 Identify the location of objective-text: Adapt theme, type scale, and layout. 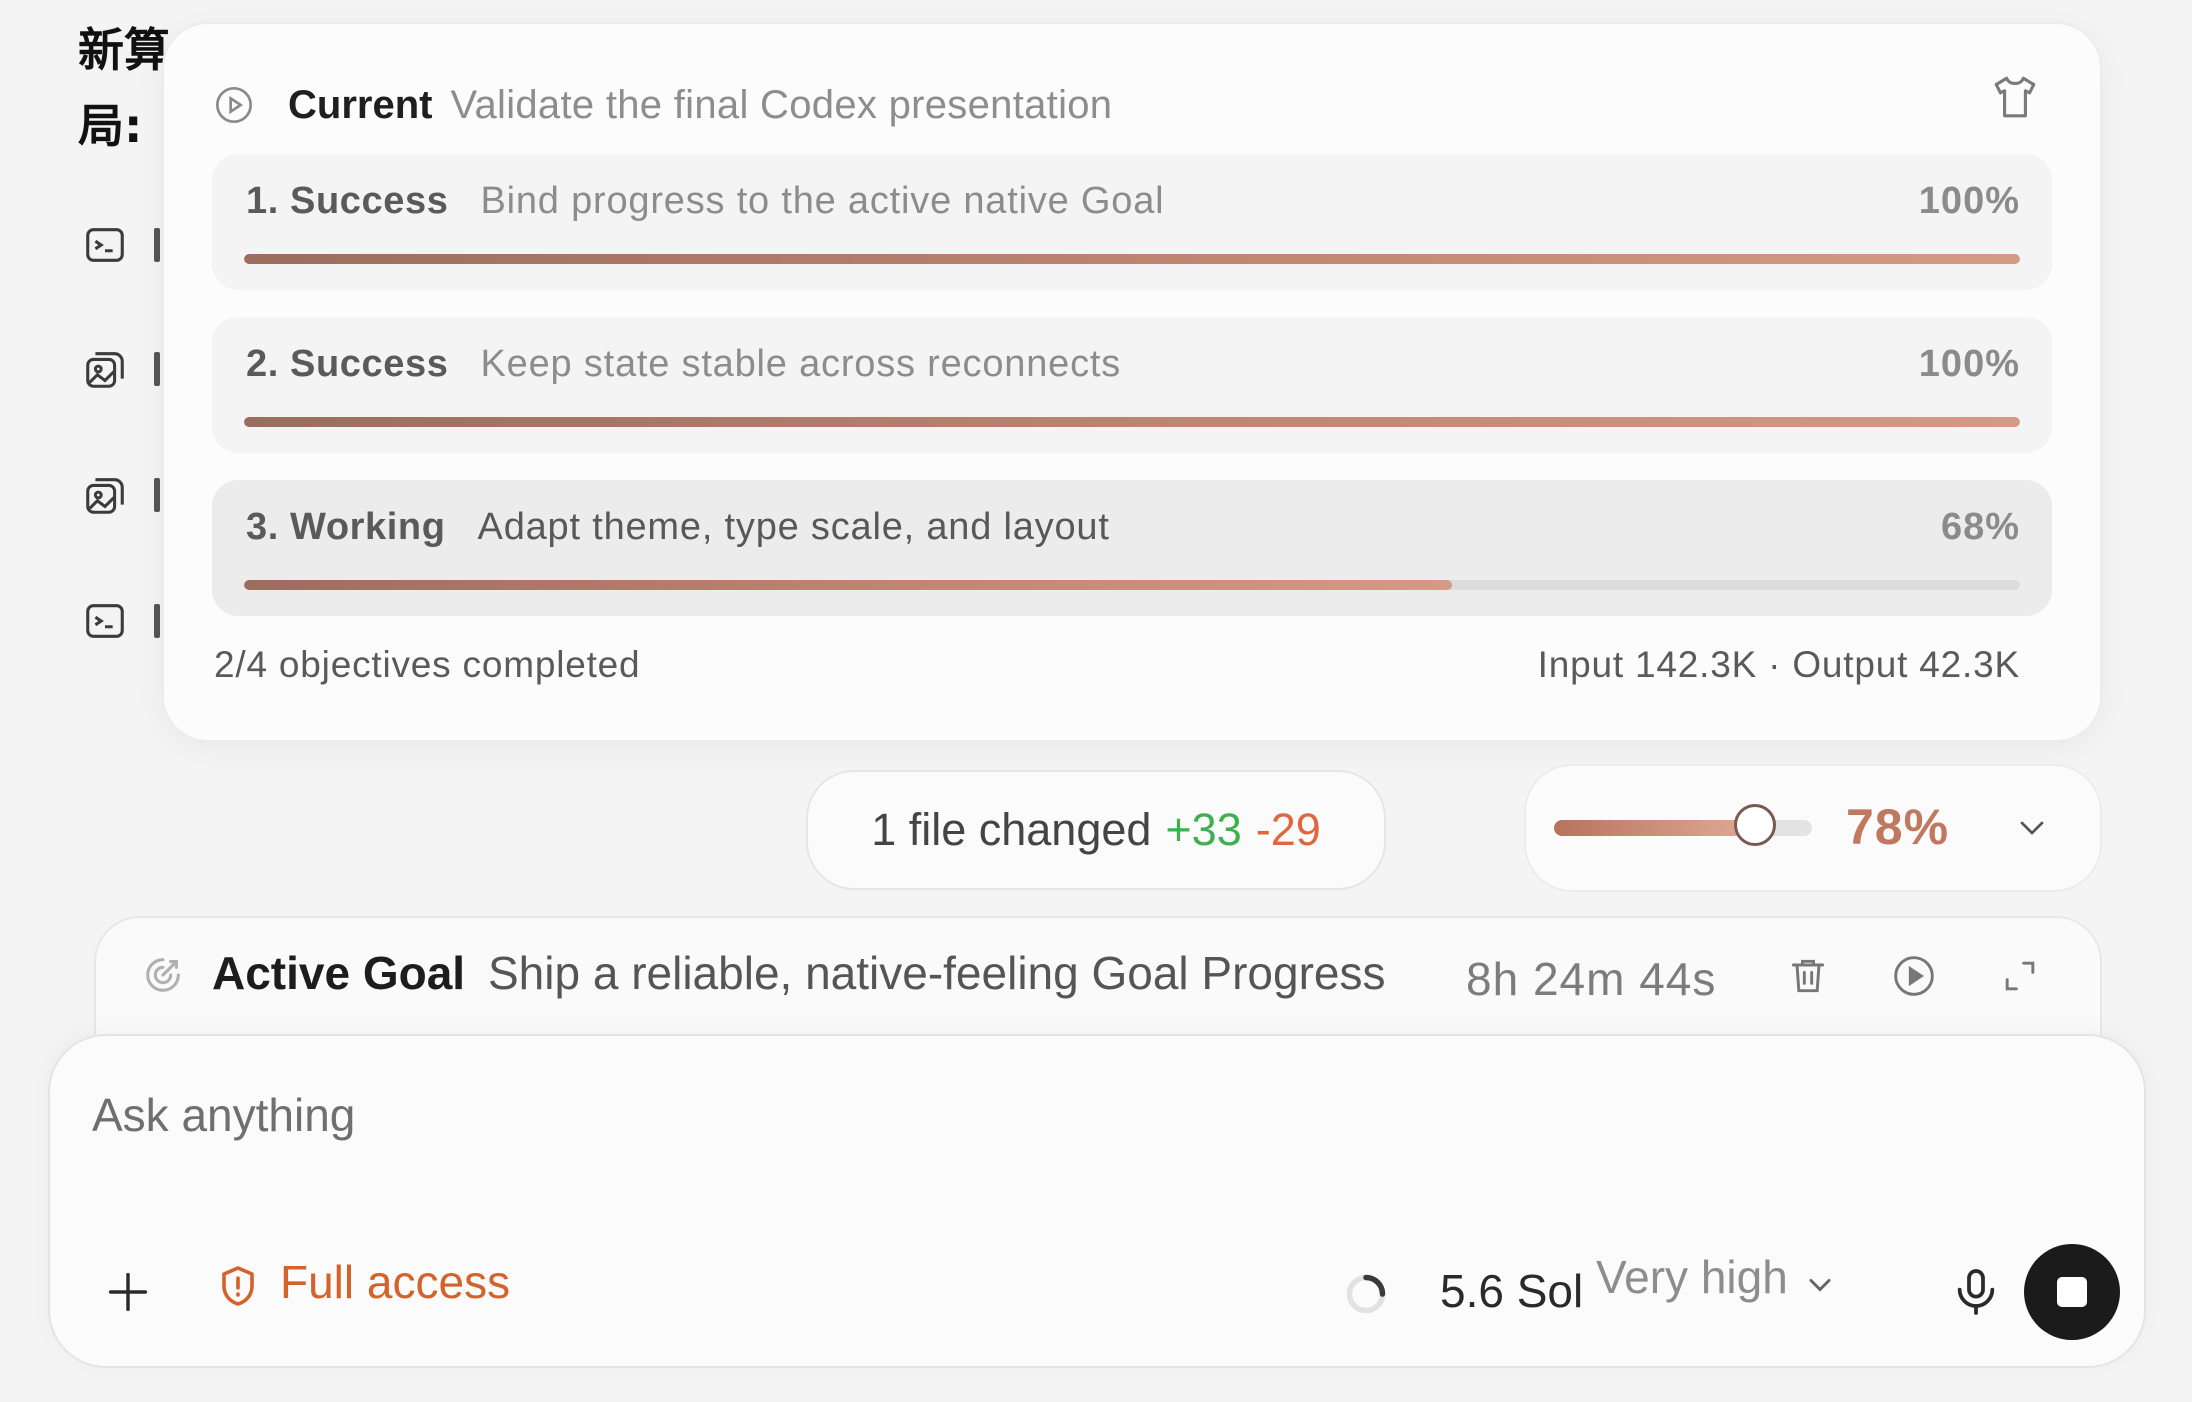
(793, 526).